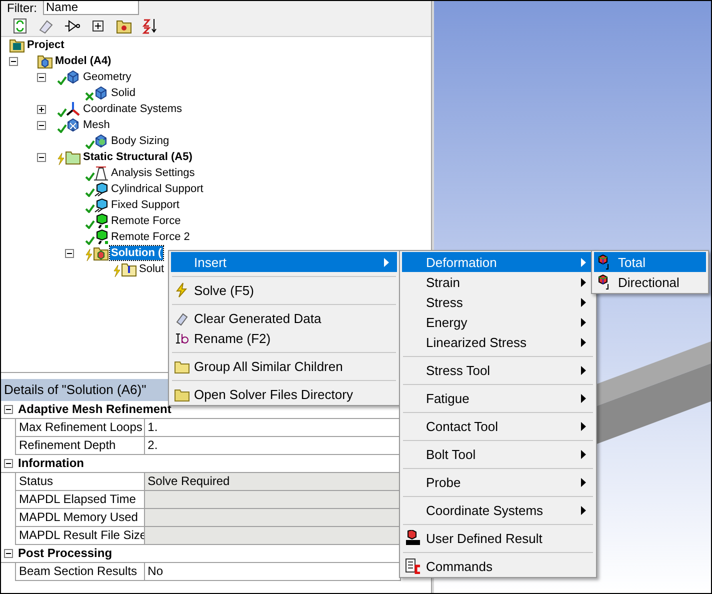 This screenshot has height=594, width=712. I want to click on menu-item: Commands, so click(498, 566).